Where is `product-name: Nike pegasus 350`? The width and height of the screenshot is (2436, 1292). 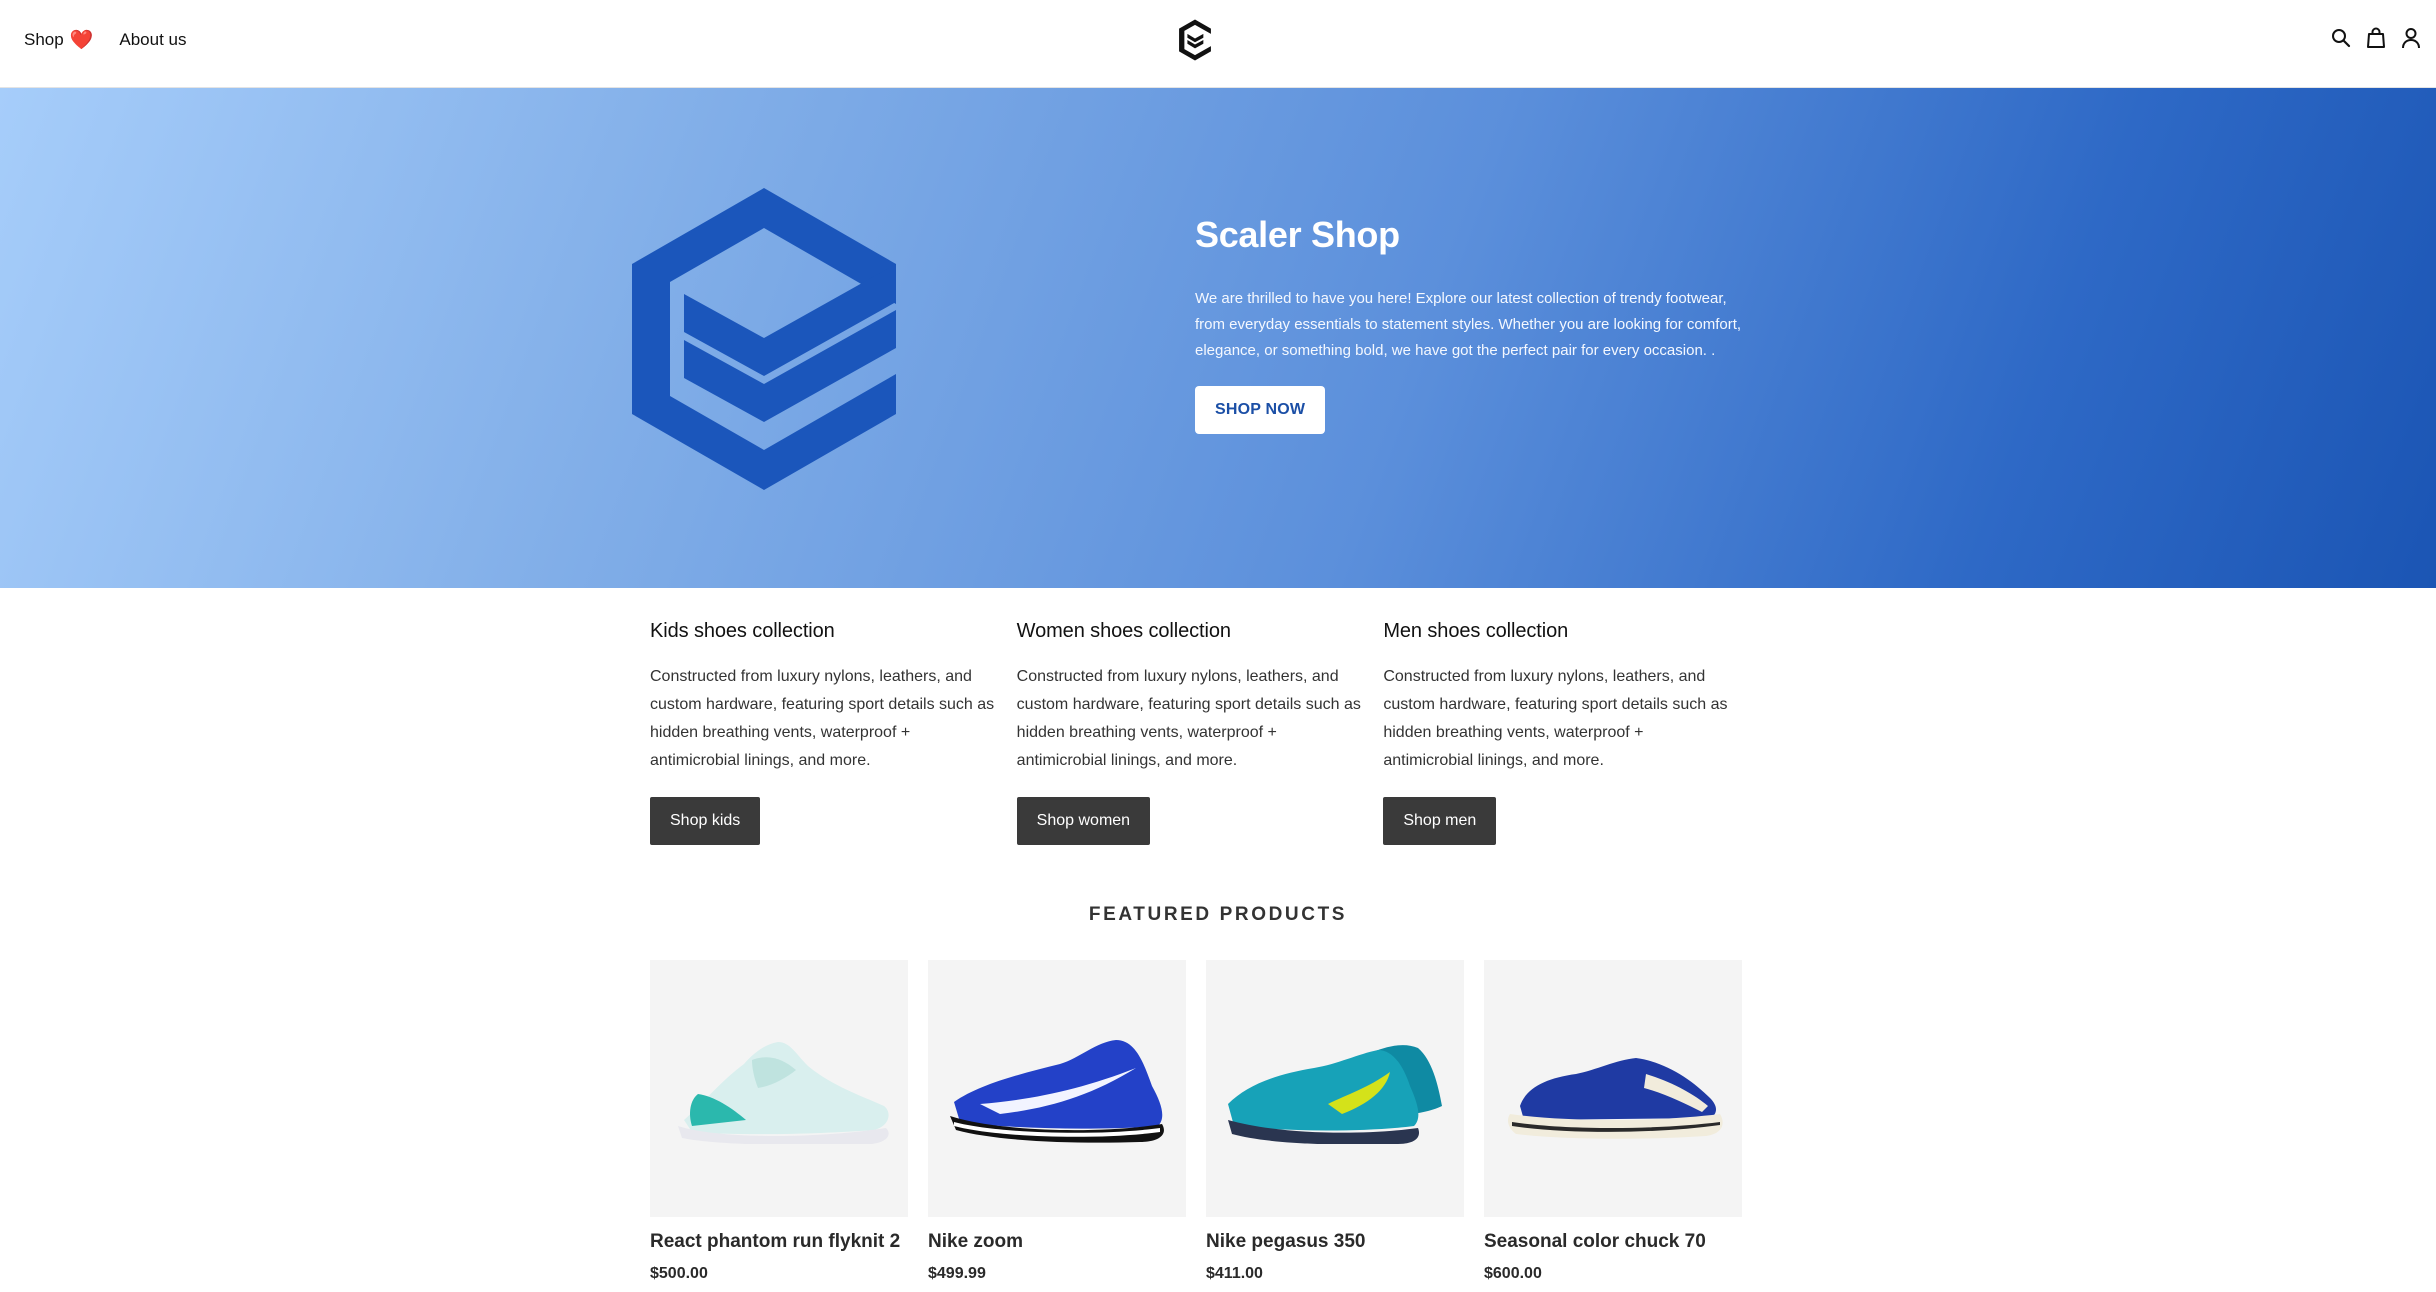
product-name: Nike pegasus 350 is located at coordinates (1335, 1242).